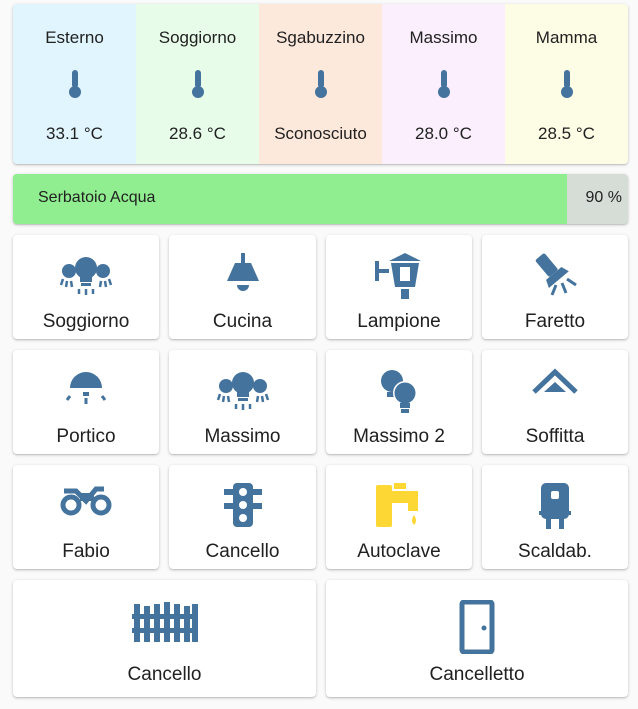 The image size is (638, 709). I want to click on button-fabio: Fabio, so click(86, 517).